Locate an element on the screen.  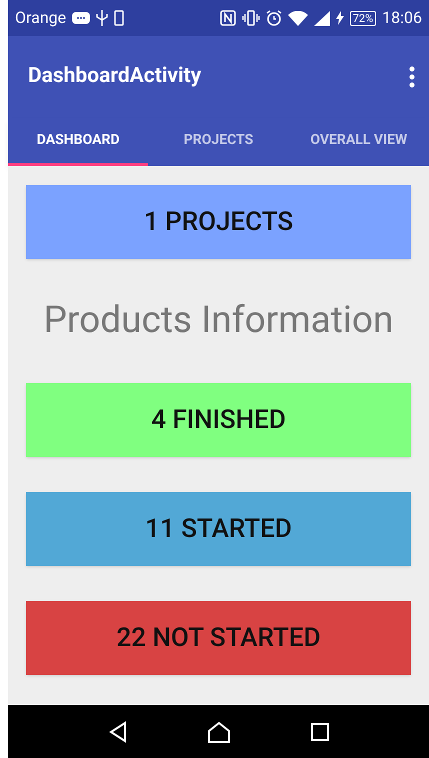
clock-text: 18:06 is located at coordinates (402, 18).